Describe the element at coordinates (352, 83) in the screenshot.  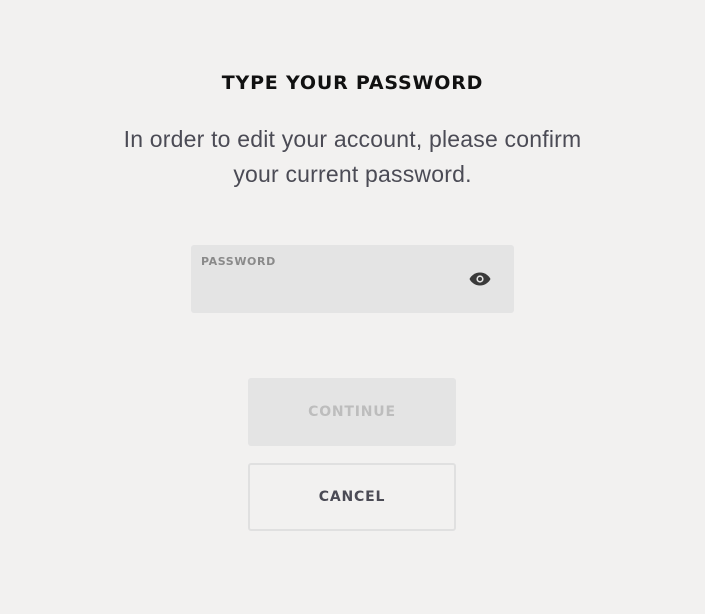
I see `dialog-title: TYPE YOUR PASSWORD` at that location.